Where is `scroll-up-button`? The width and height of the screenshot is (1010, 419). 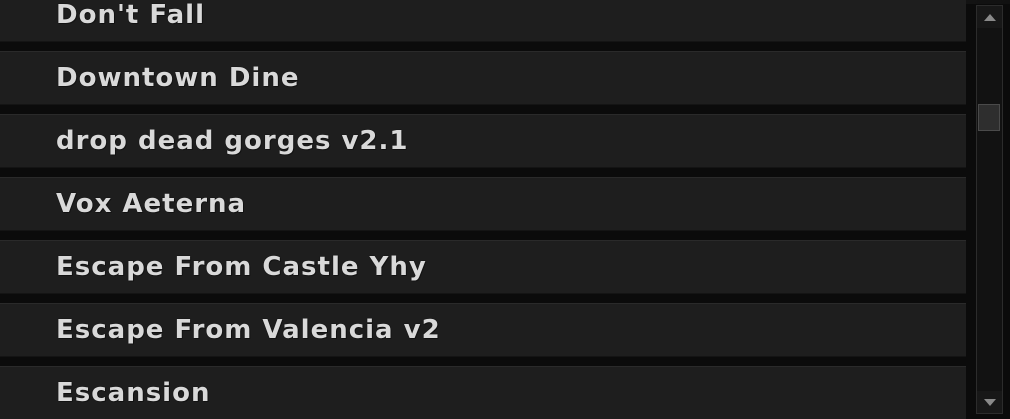
scroll-up-button is located at coordinates (989, 17).